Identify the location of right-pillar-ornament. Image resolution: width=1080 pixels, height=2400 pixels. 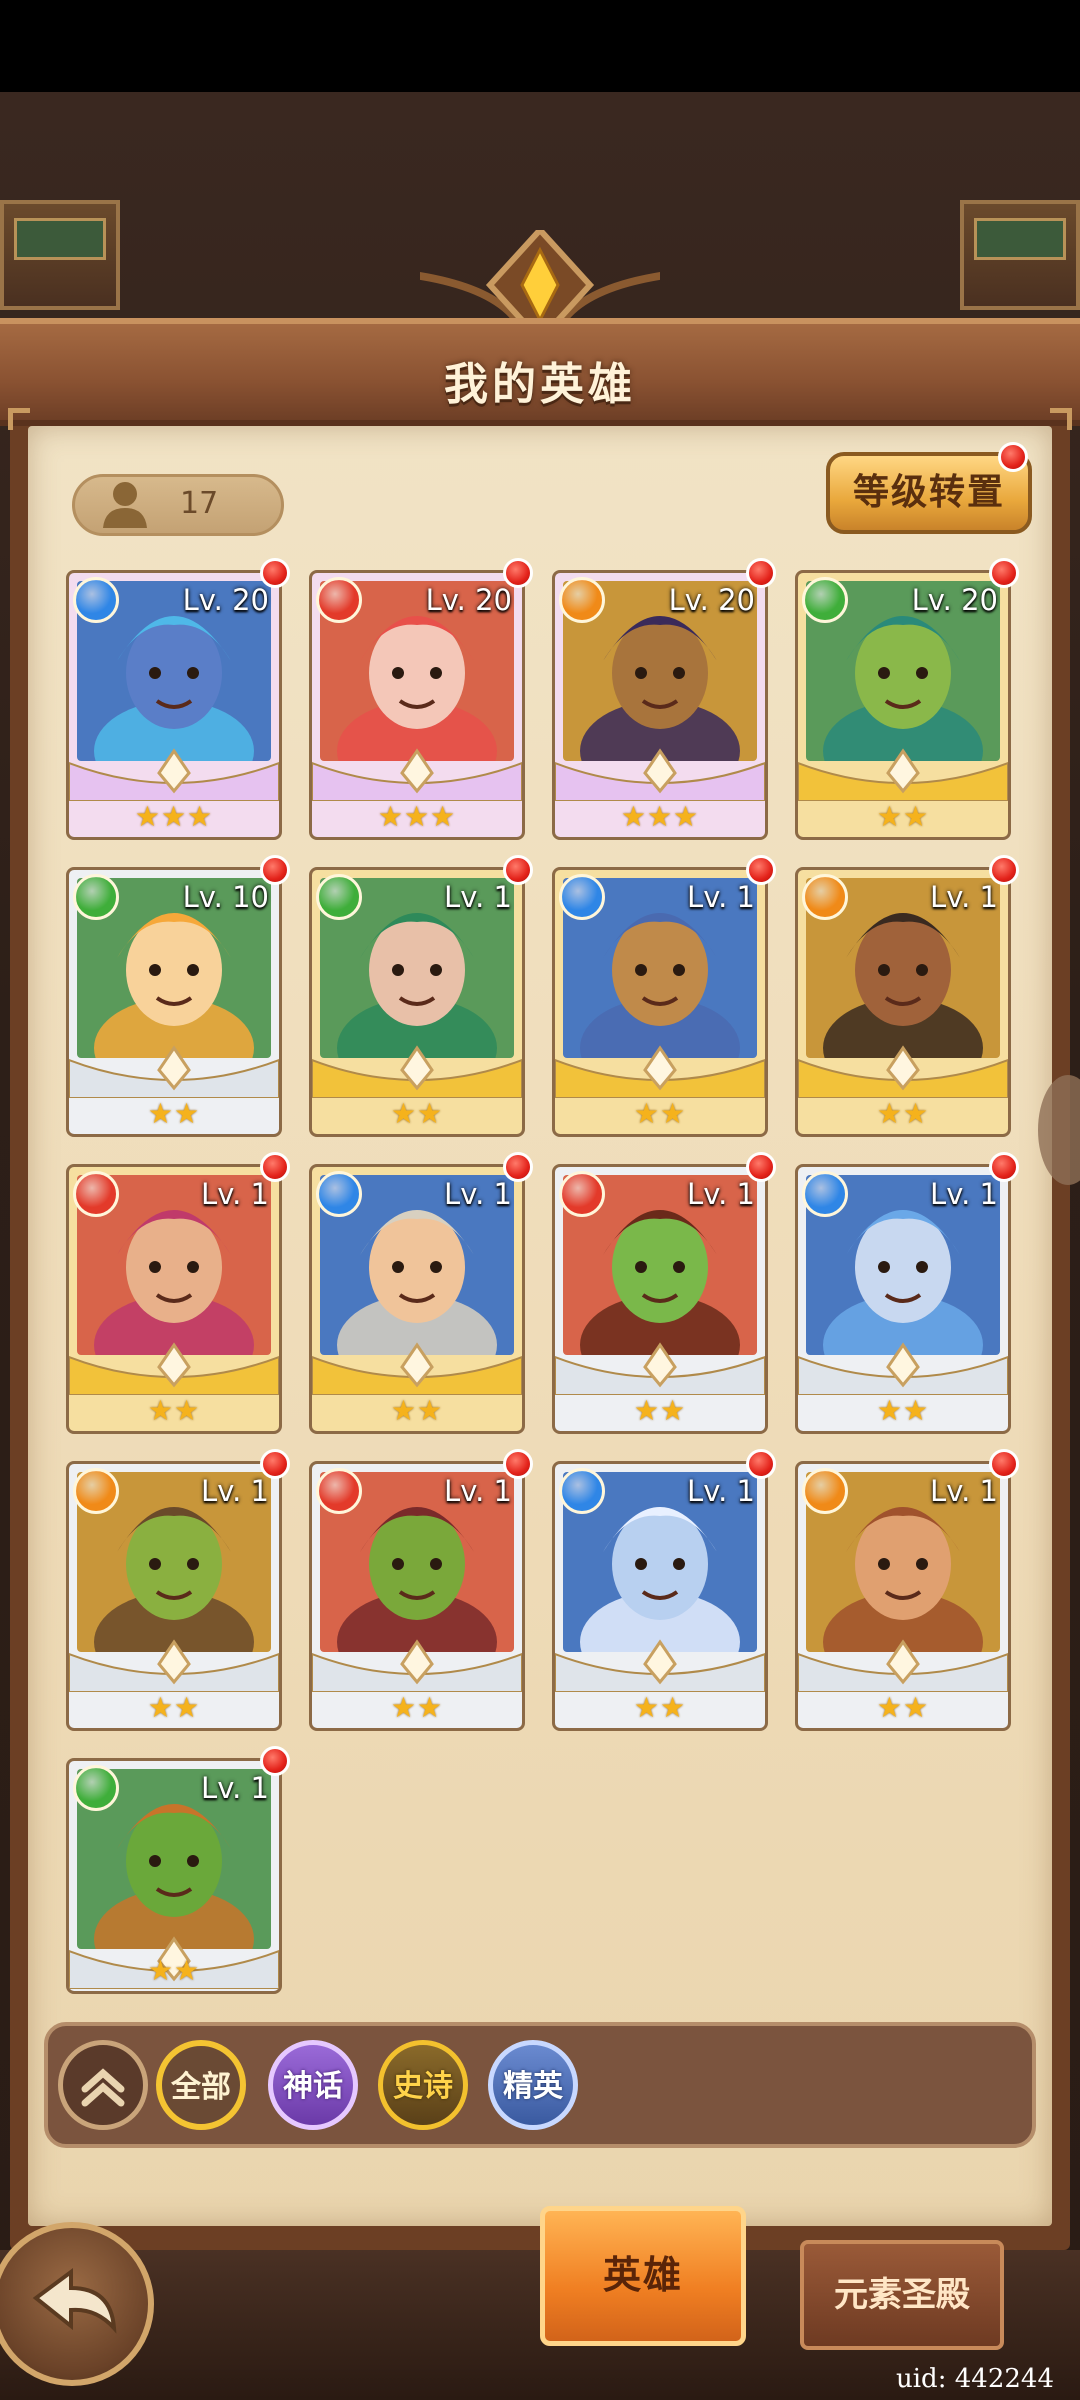
(1020, 255).